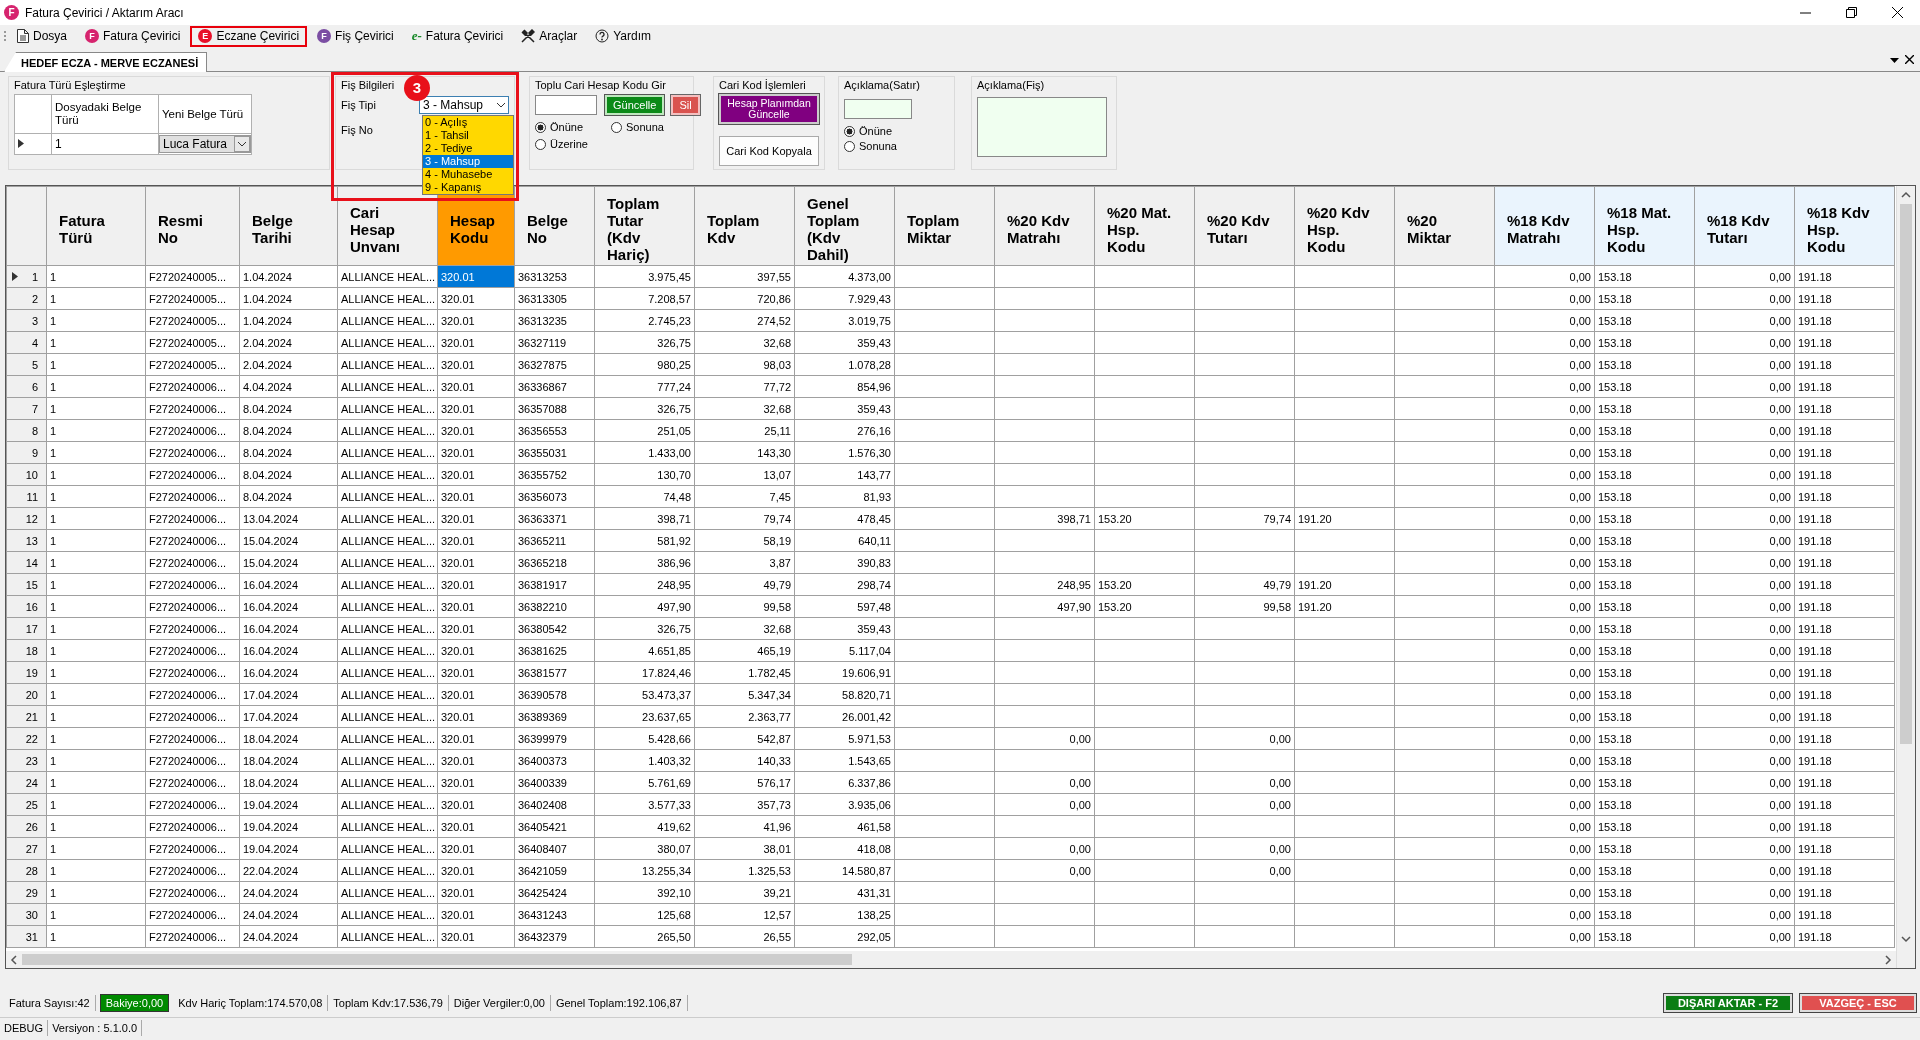 The width and height of the screenshot is (1920, 1040). Describe the element at coordinates (944, 226) in the screenshot. I see `column-header: Toplam Miktar` at that location.